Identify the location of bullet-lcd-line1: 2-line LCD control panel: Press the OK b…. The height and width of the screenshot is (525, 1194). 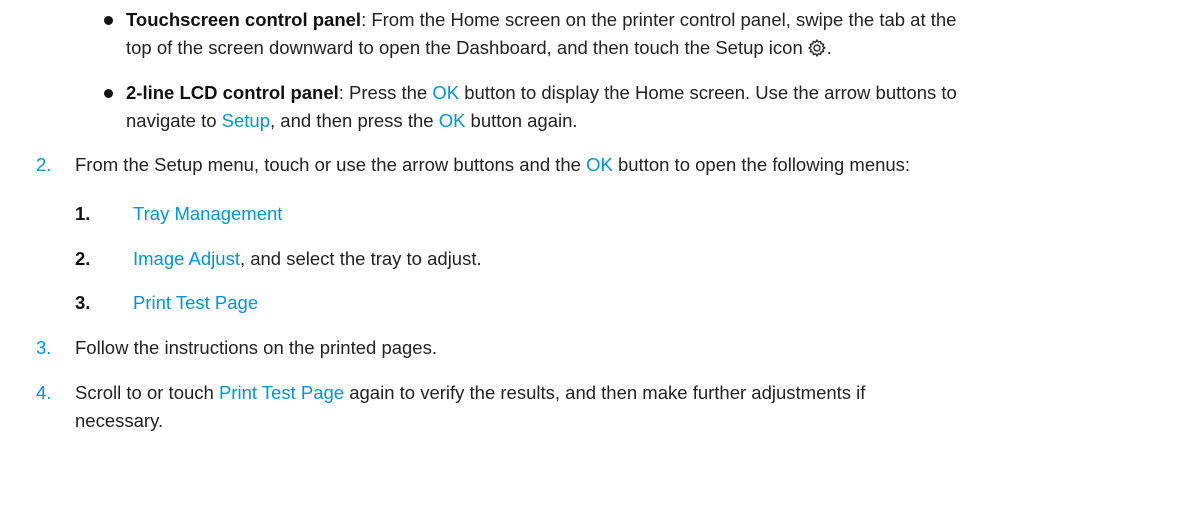
(541, 92).